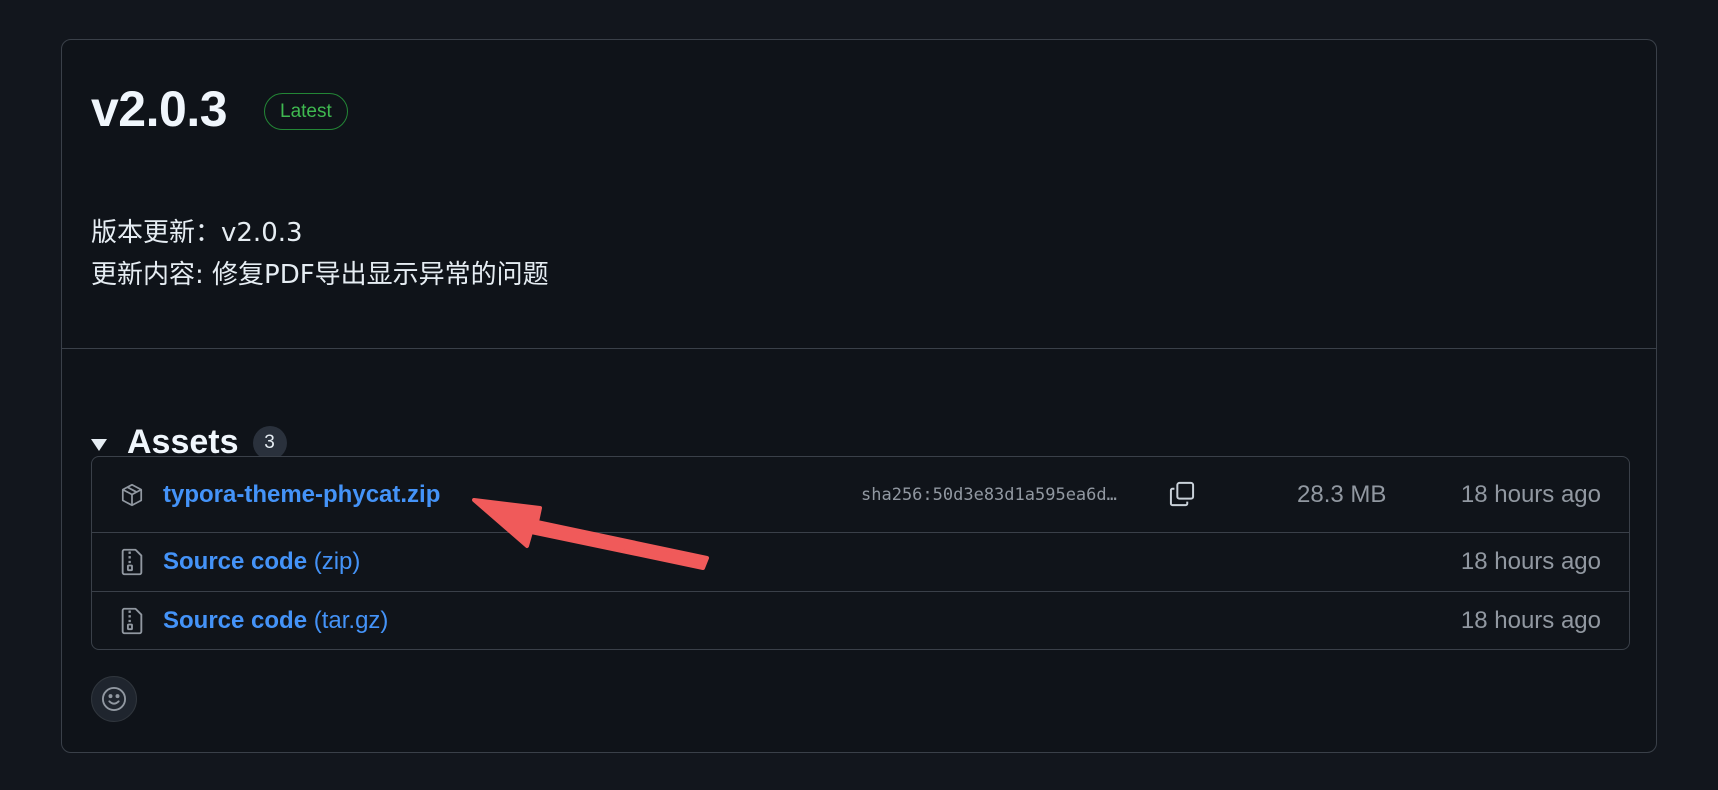 Image resolution: width=1718 pixels, height=790 pixels. I want to click on release-note-line: 更新内容: 修复PDF导出显示异常的问题, so click(320, 275).